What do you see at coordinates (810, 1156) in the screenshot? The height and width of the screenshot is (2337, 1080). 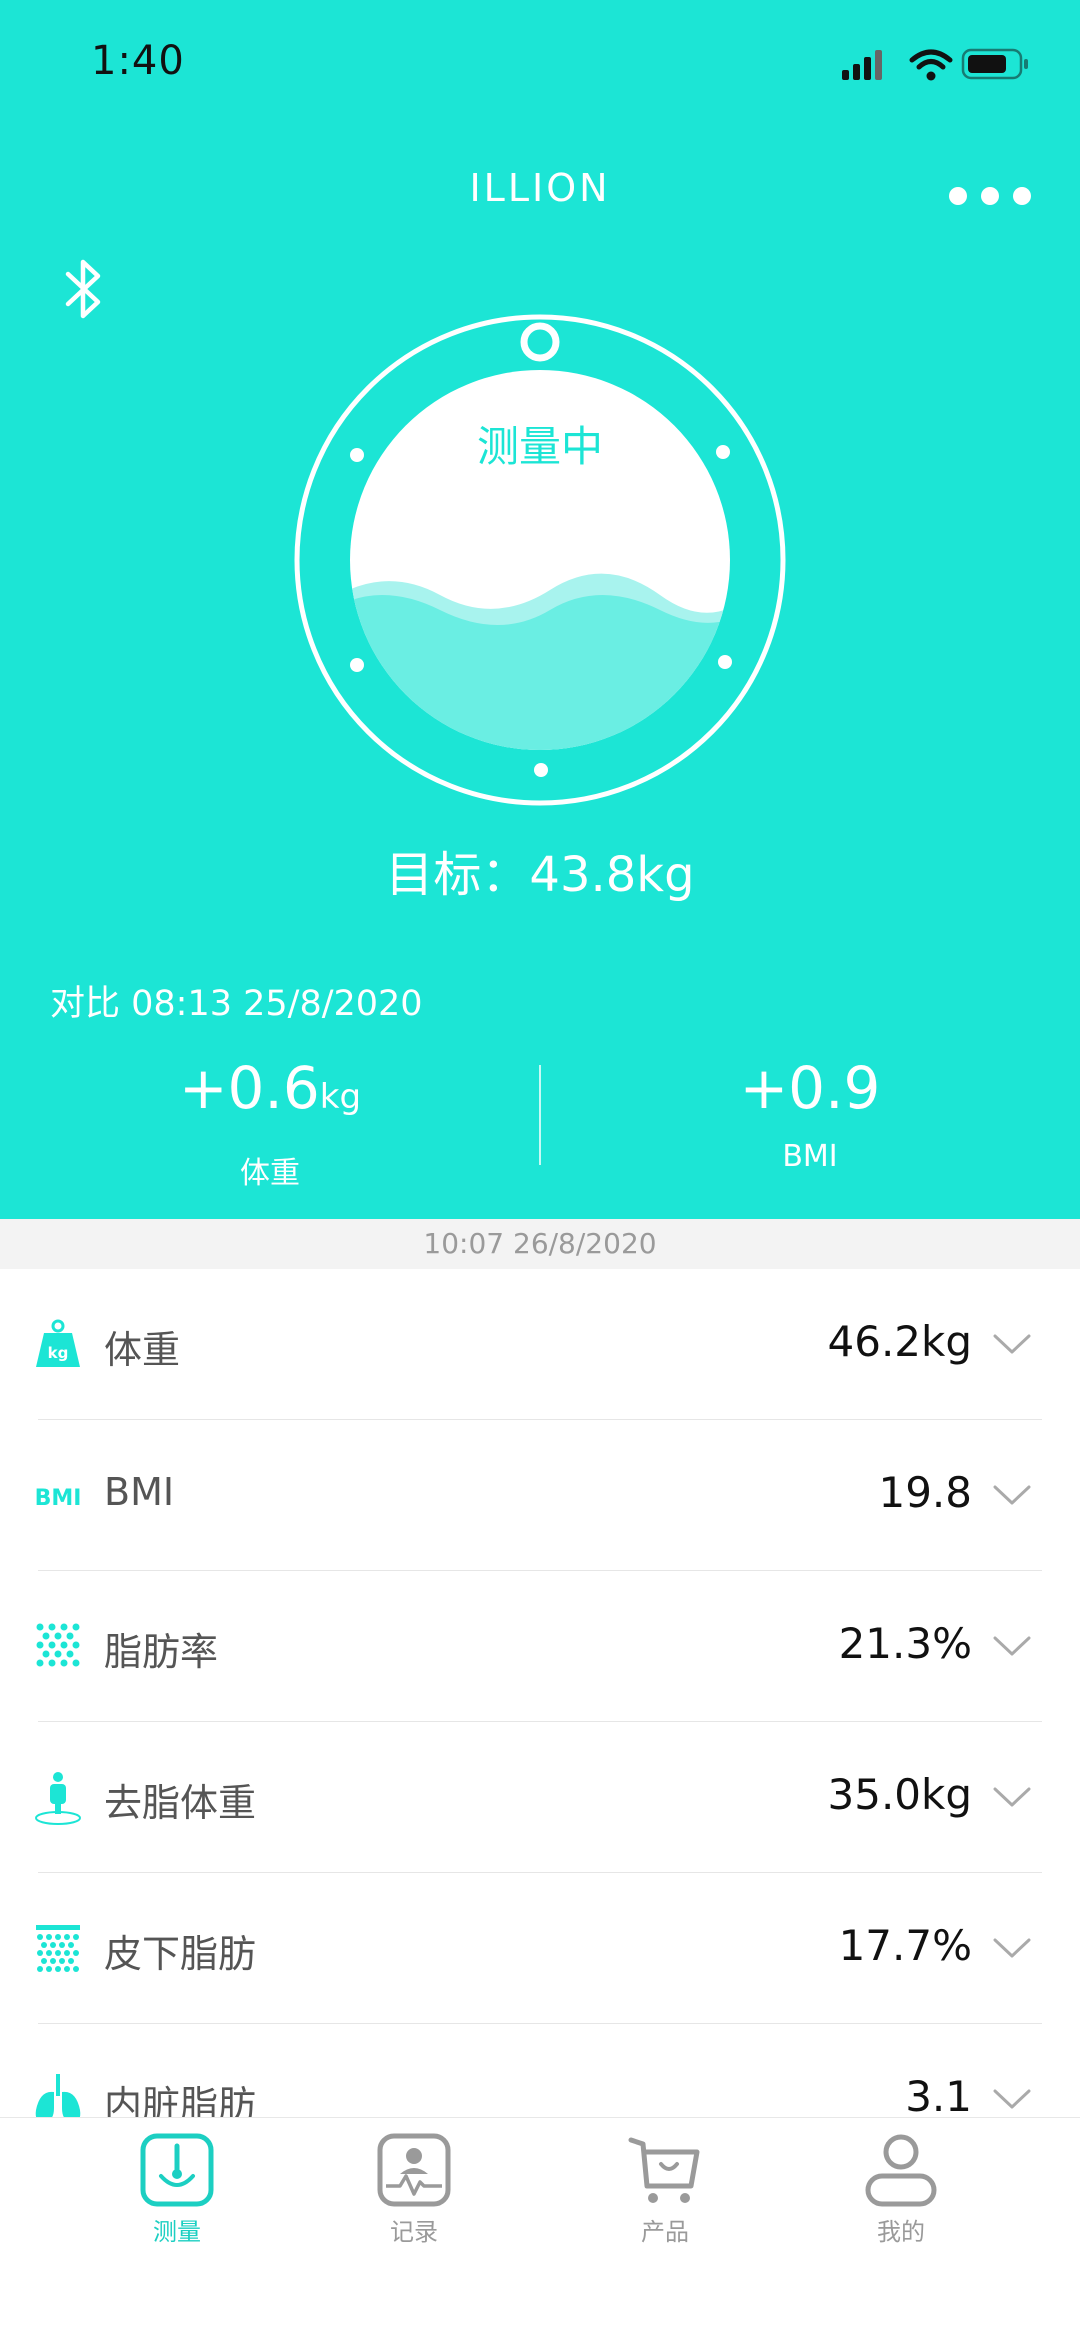 I see `bmi-diff-label: BMI` at bounding box center [810, 1156].